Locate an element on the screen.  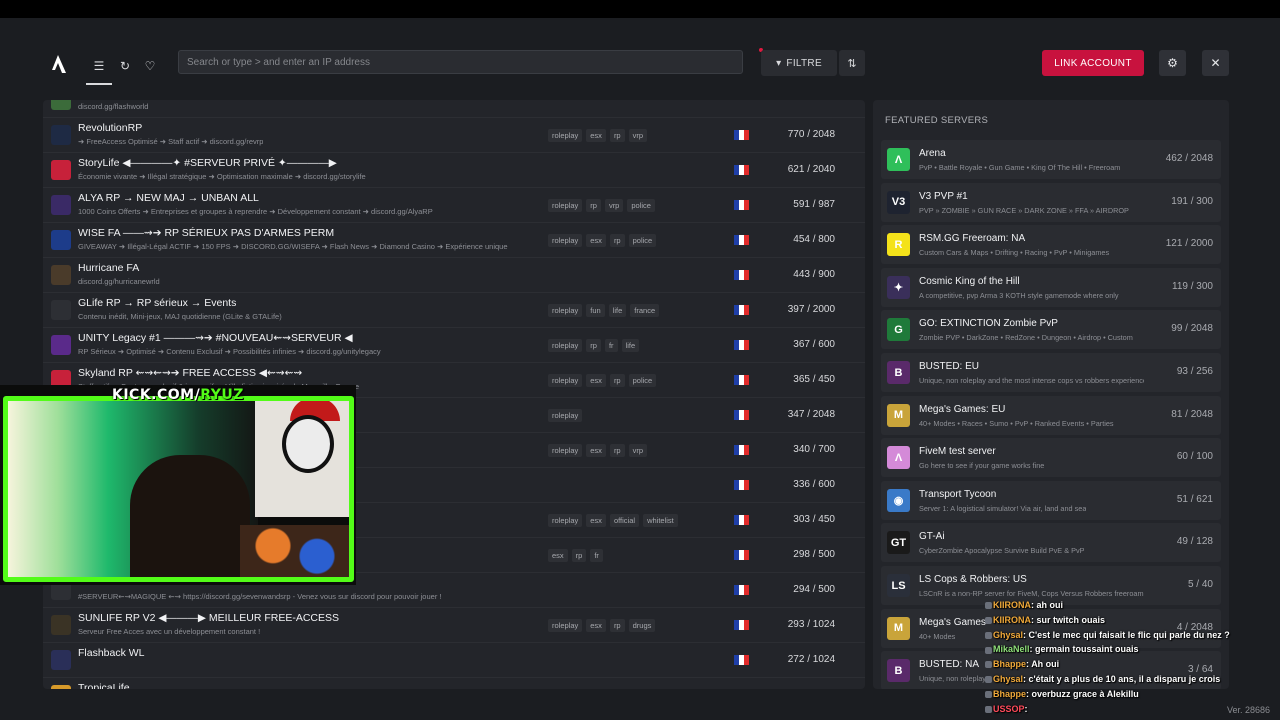
server-name: Hurricane FA is located at coordinates (109, 268).